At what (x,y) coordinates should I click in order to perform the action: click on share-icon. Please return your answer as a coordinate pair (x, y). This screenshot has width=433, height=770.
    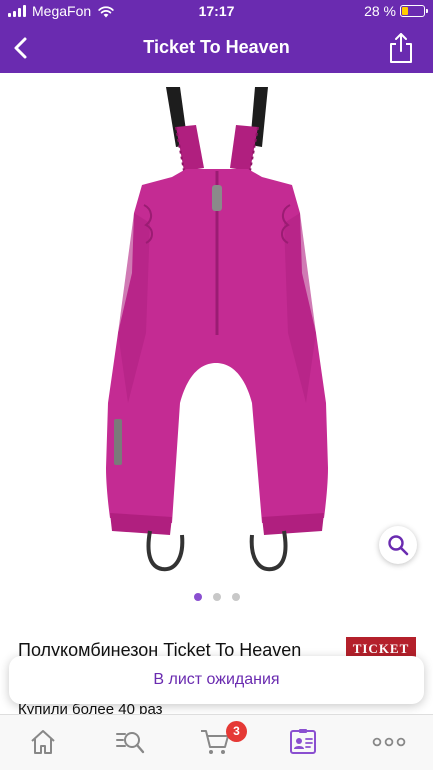
    Looking at the image, I should click on (401, 48).